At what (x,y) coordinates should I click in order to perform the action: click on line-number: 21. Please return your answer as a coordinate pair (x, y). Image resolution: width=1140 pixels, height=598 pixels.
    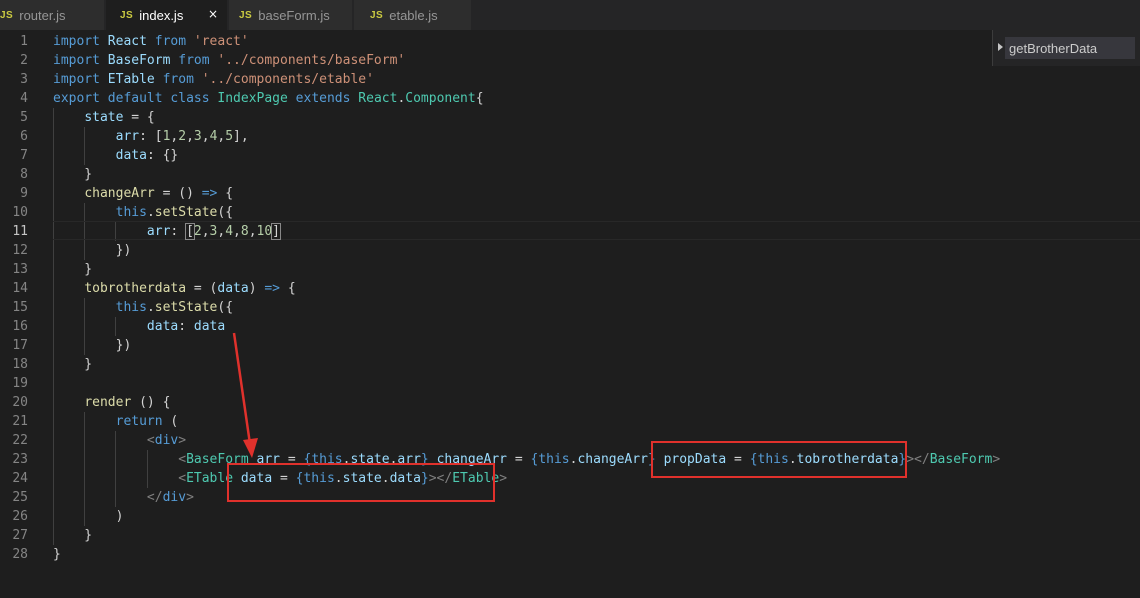
    Looking at the image, I should click on (20, 421).